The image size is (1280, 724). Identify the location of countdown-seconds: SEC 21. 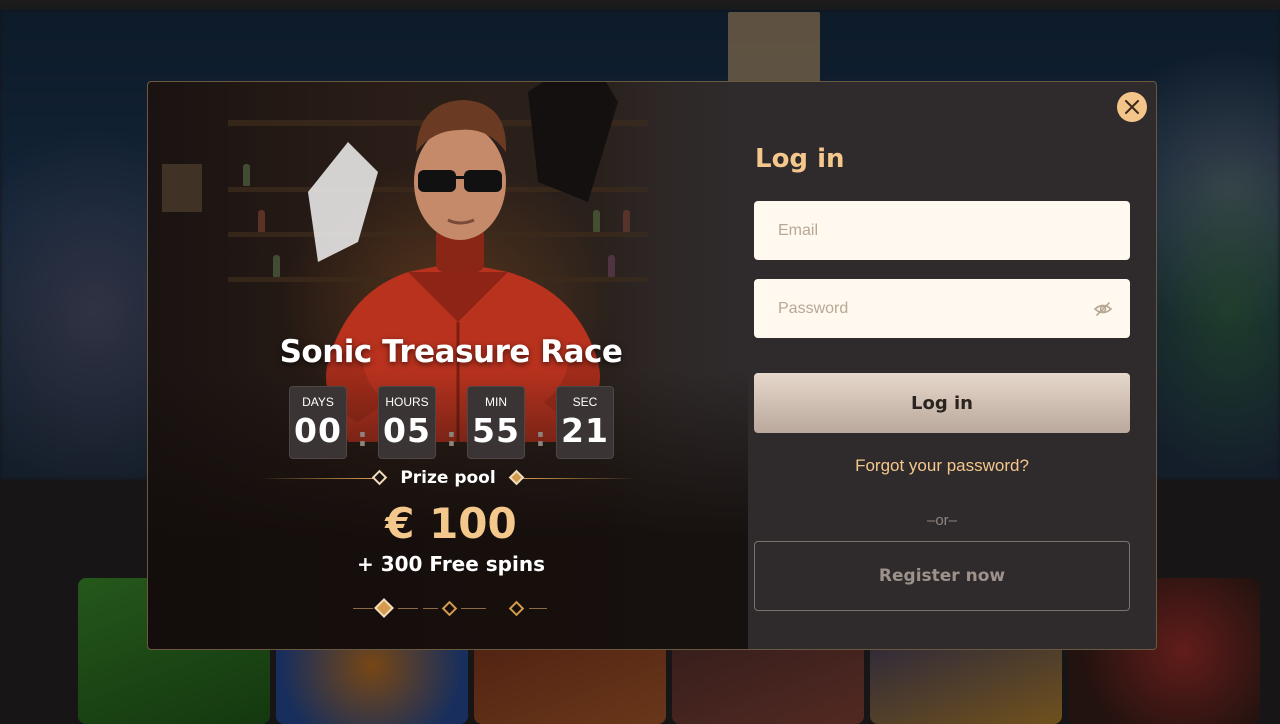
(585, 422).